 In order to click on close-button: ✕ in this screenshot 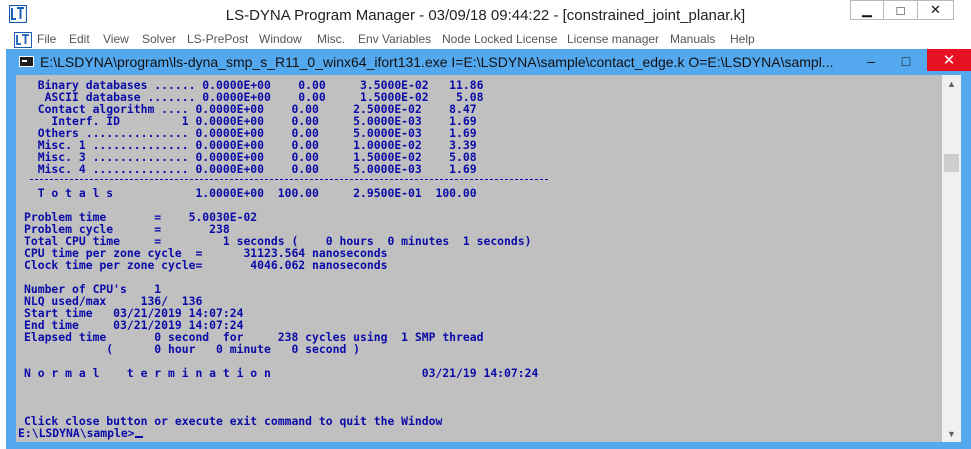, I will do `click(936, 10)`.